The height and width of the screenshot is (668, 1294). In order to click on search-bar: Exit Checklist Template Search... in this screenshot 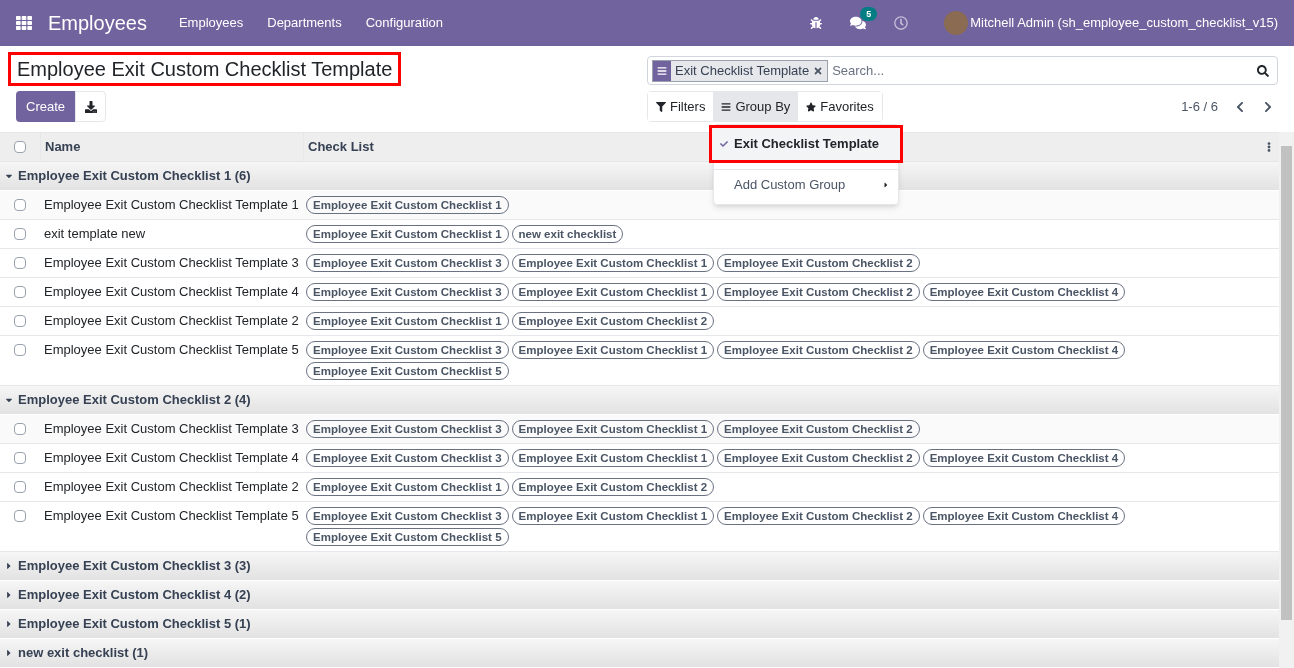, I will do `click(962, 70)`.